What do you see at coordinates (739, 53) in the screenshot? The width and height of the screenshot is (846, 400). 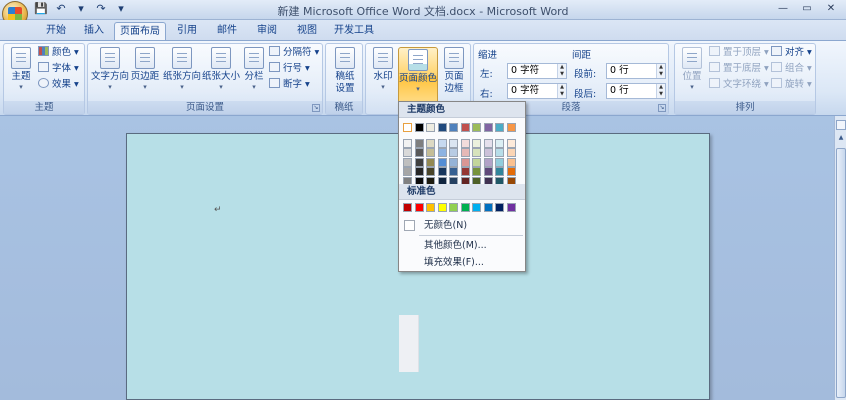 I see `bring-to-front-button: 置于顶层 ▾` at bounding box center [739, 53].